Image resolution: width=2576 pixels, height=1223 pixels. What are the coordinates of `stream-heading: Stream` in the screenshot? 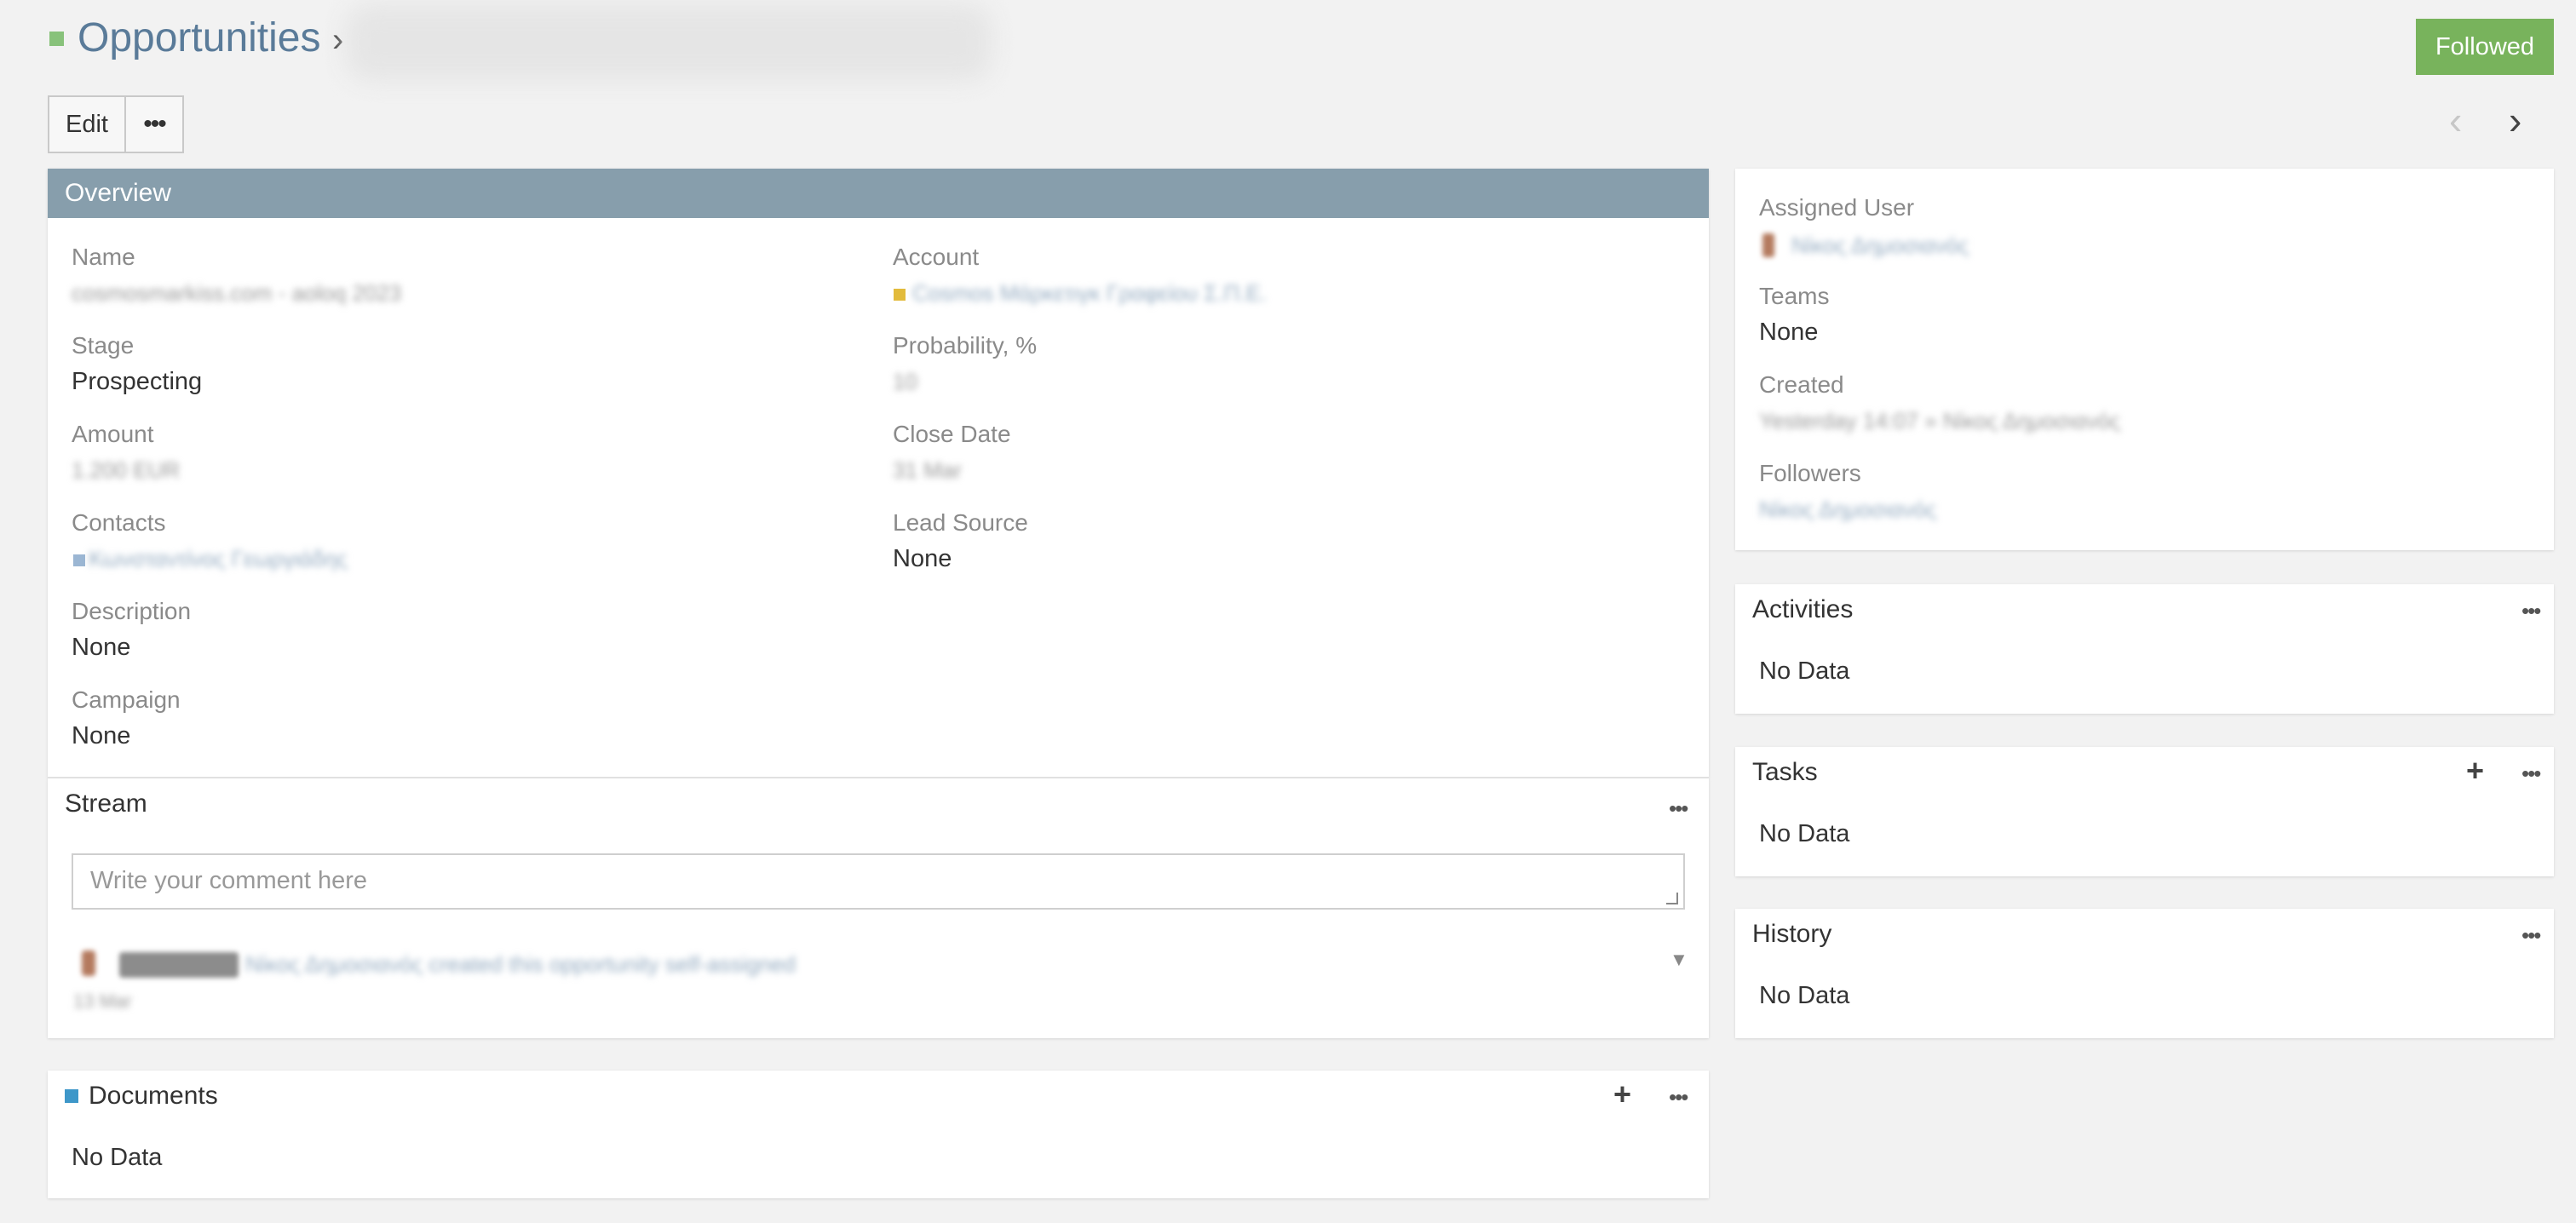 It's located at (106, 803).